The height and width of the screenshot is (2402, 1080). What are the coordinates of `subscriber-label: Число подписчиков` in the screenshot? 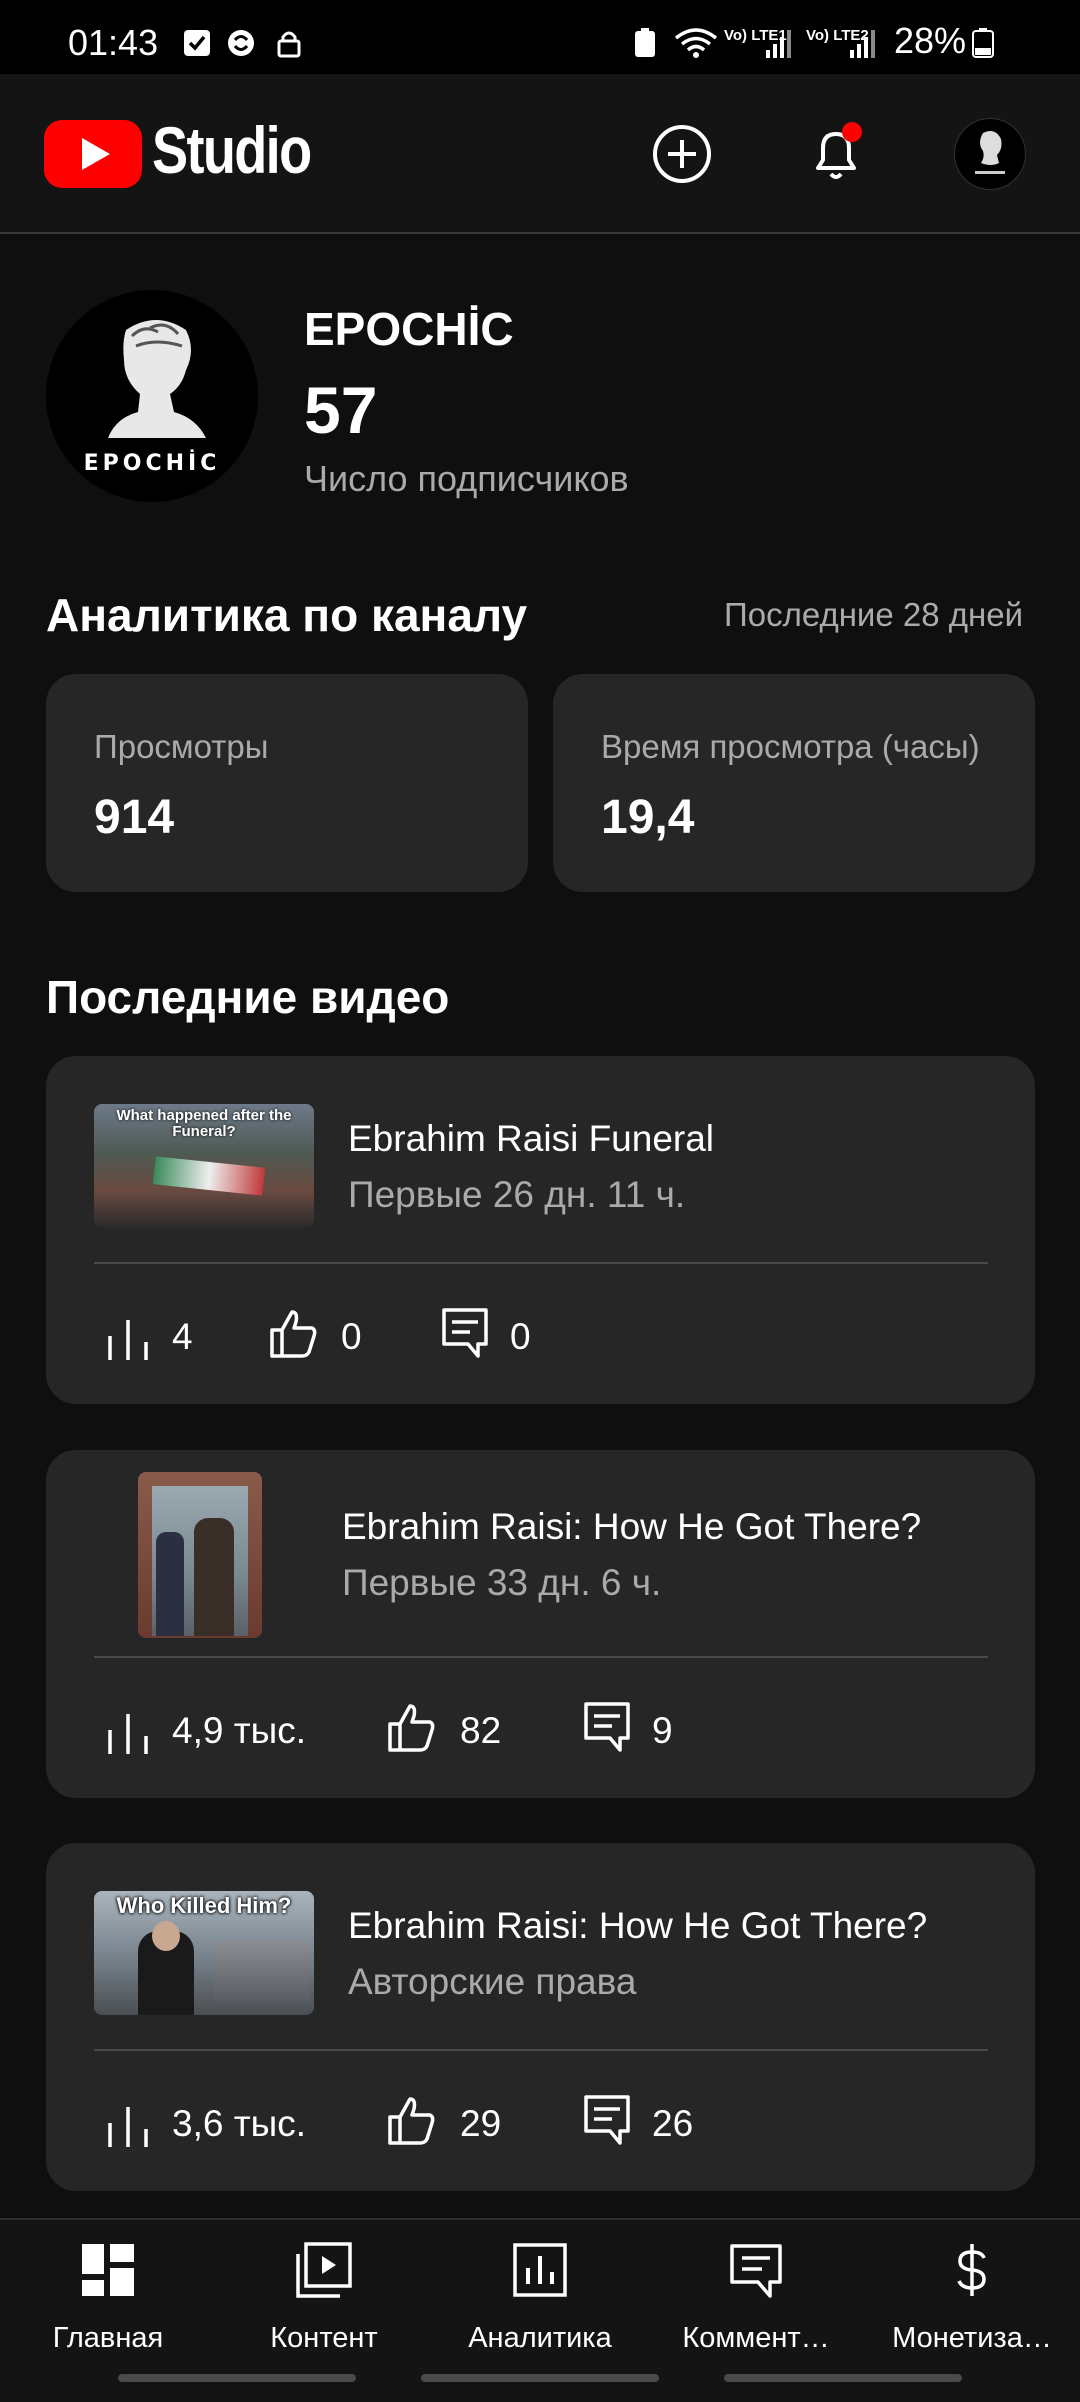 It's located at (466, 478).